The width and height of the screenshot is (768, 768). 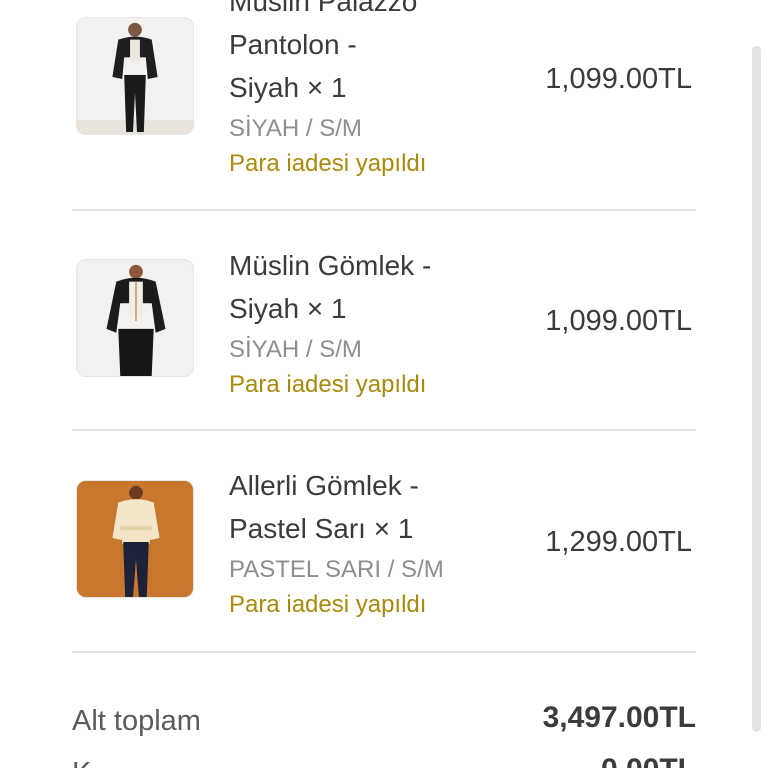 I want to click on item-title-line: Müslin Gömlek -, so click(x=330, y=265).